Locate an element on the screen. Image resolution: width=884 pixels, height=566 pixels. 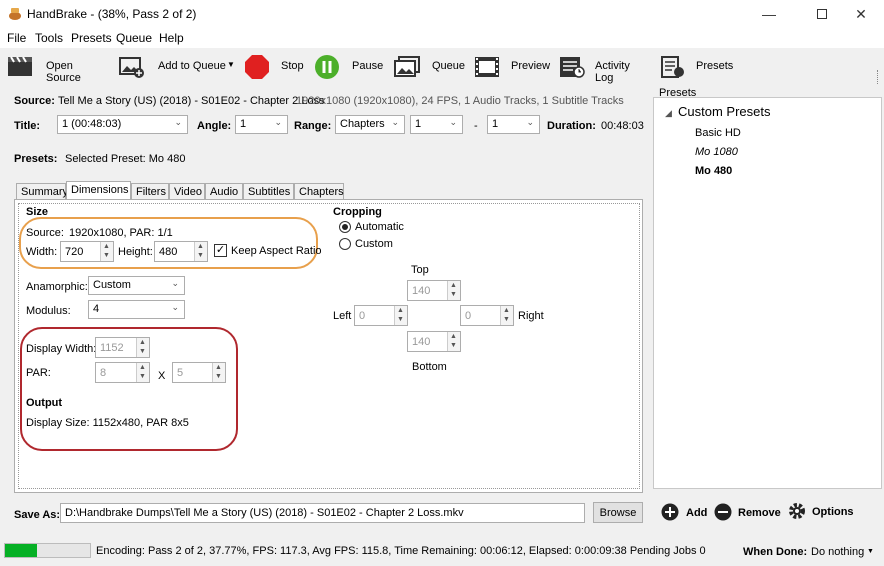
chevron-down-icon: ⌄ is located at coordinates (530, 122).